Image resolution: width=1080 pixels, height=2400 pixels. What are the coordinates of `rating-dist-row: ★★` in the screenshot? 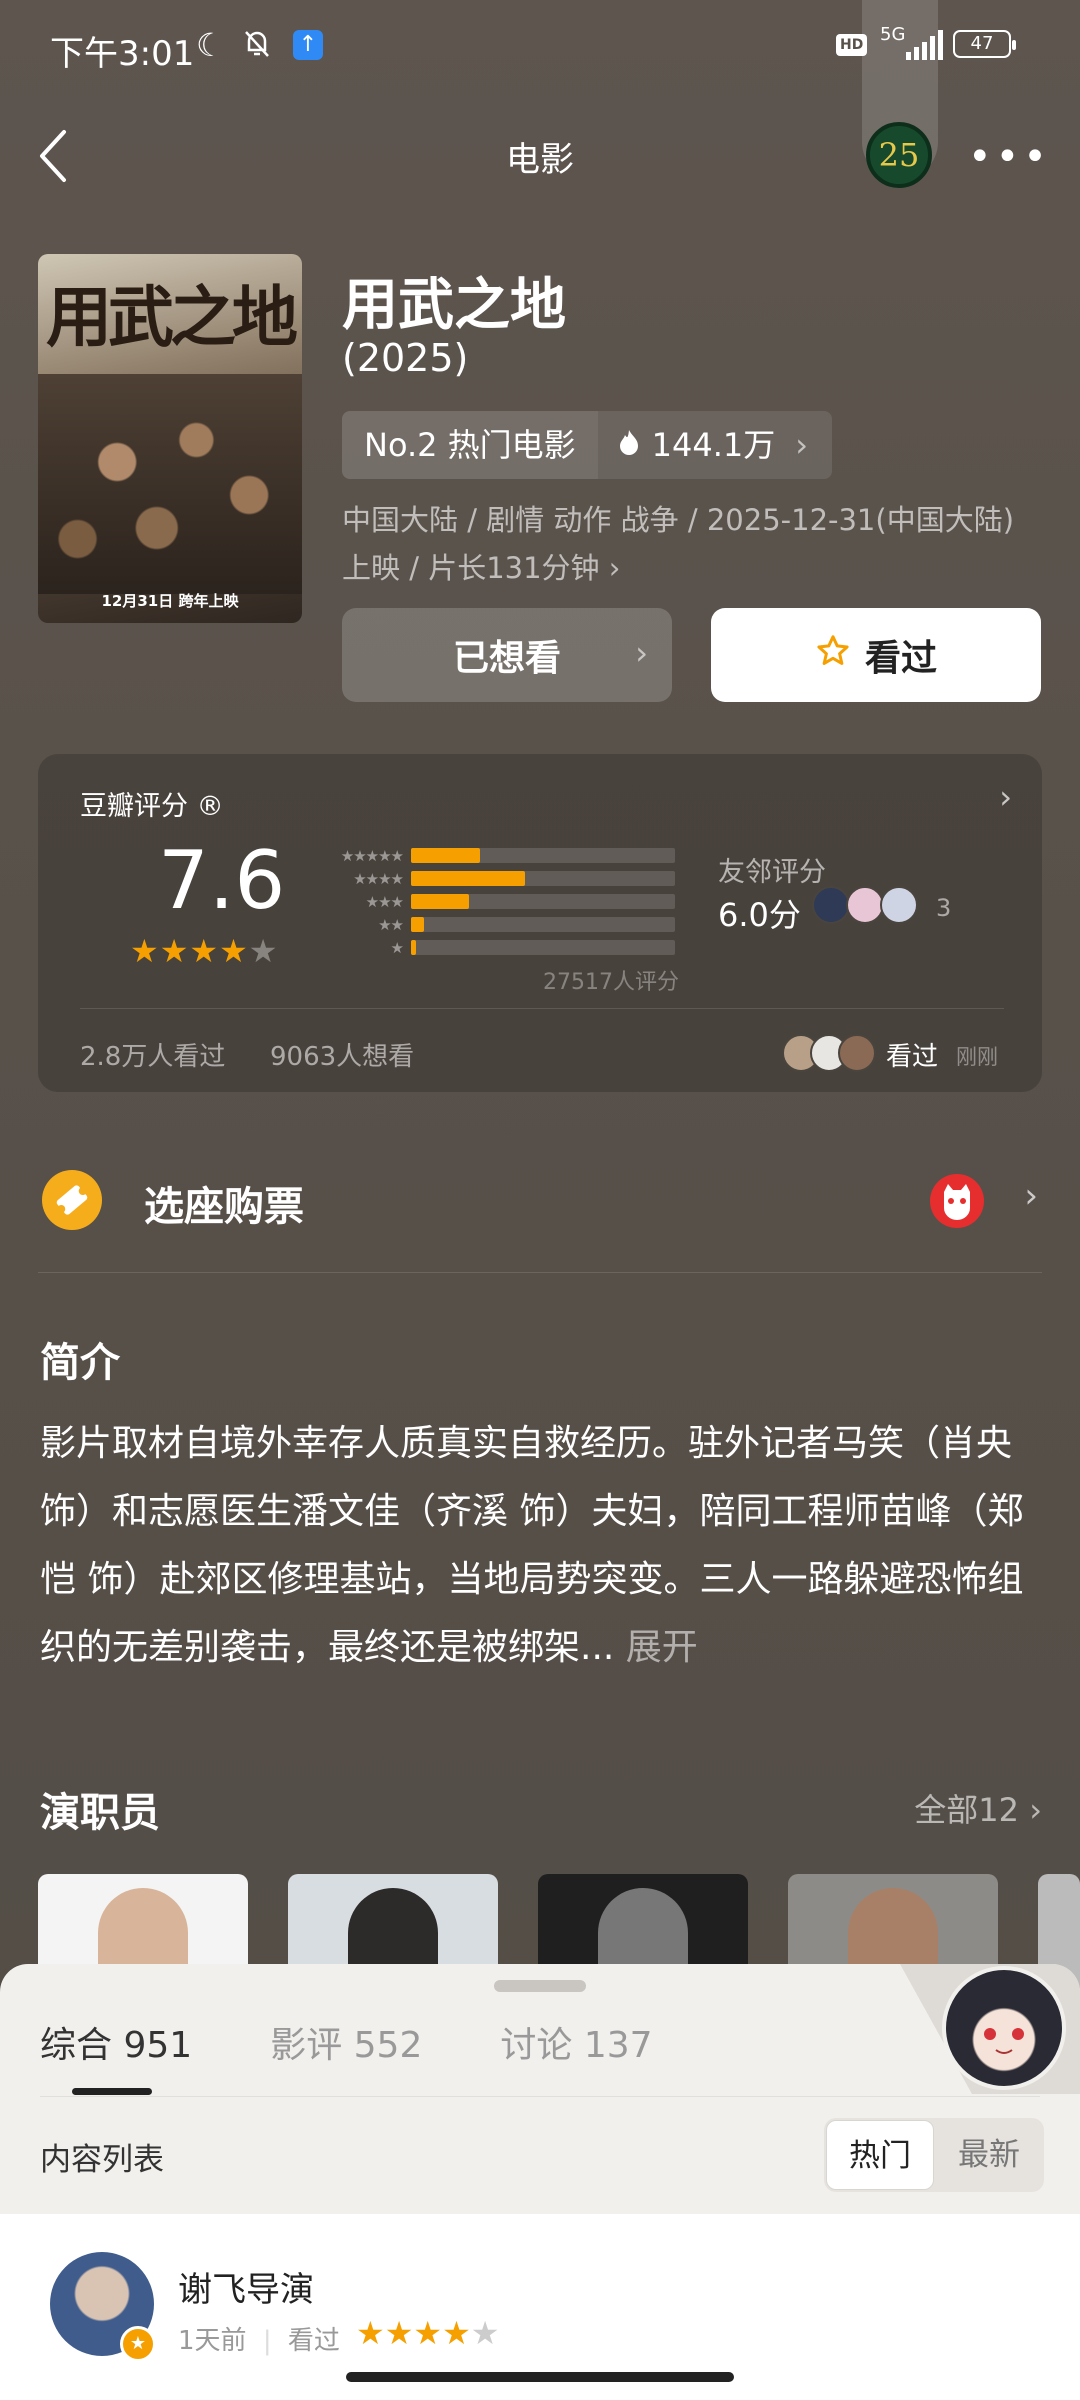 It's located at (491, 924).